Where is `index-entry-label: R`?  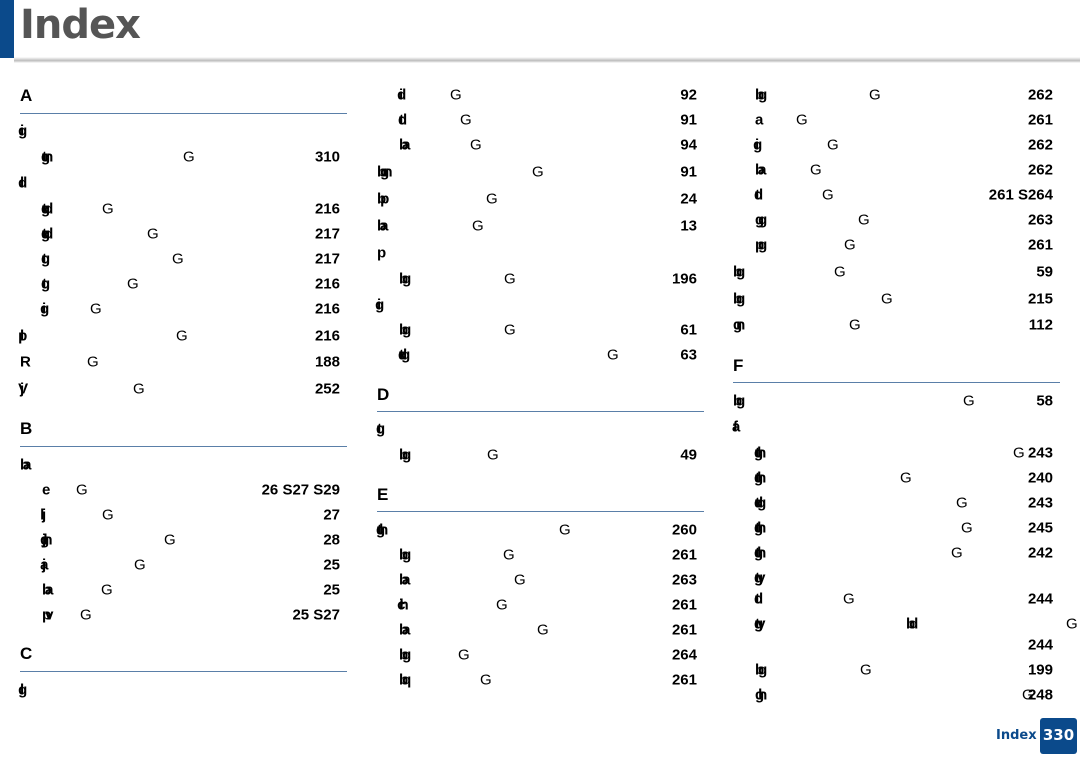
index-entry-label: R is located at coordinates (25, 362).